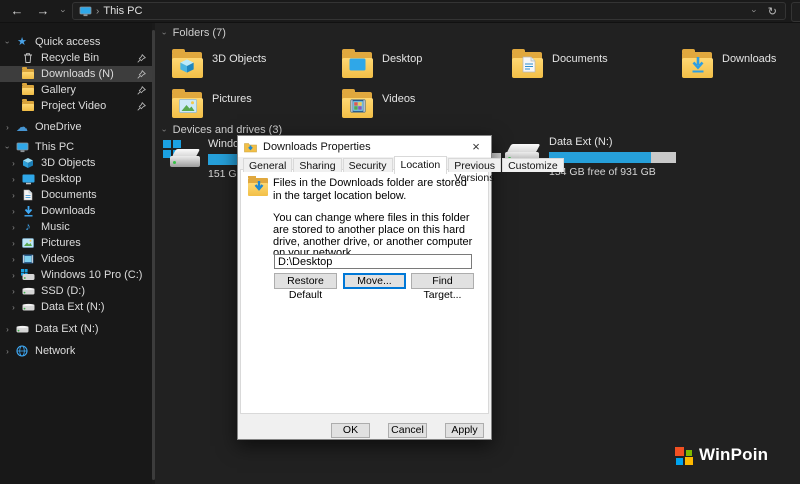 This screenshot has width=800, height=484. I want to click on sidebar-item-network: › Network, so click(76, 351).